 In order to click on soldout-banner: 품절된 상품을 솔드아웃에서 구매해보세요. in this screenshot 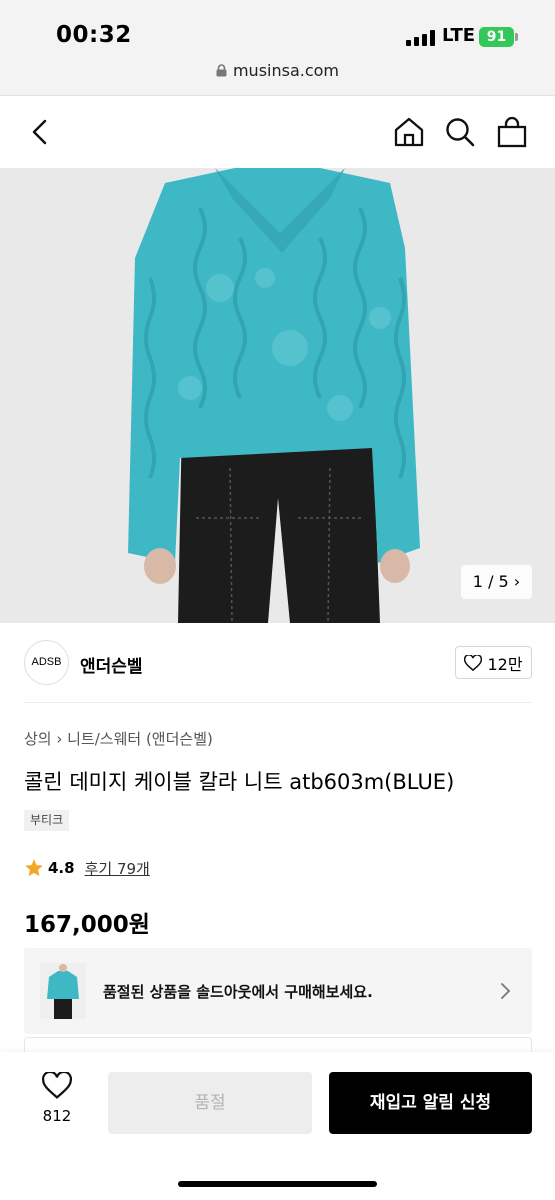, I will do `click(278, 991)`.